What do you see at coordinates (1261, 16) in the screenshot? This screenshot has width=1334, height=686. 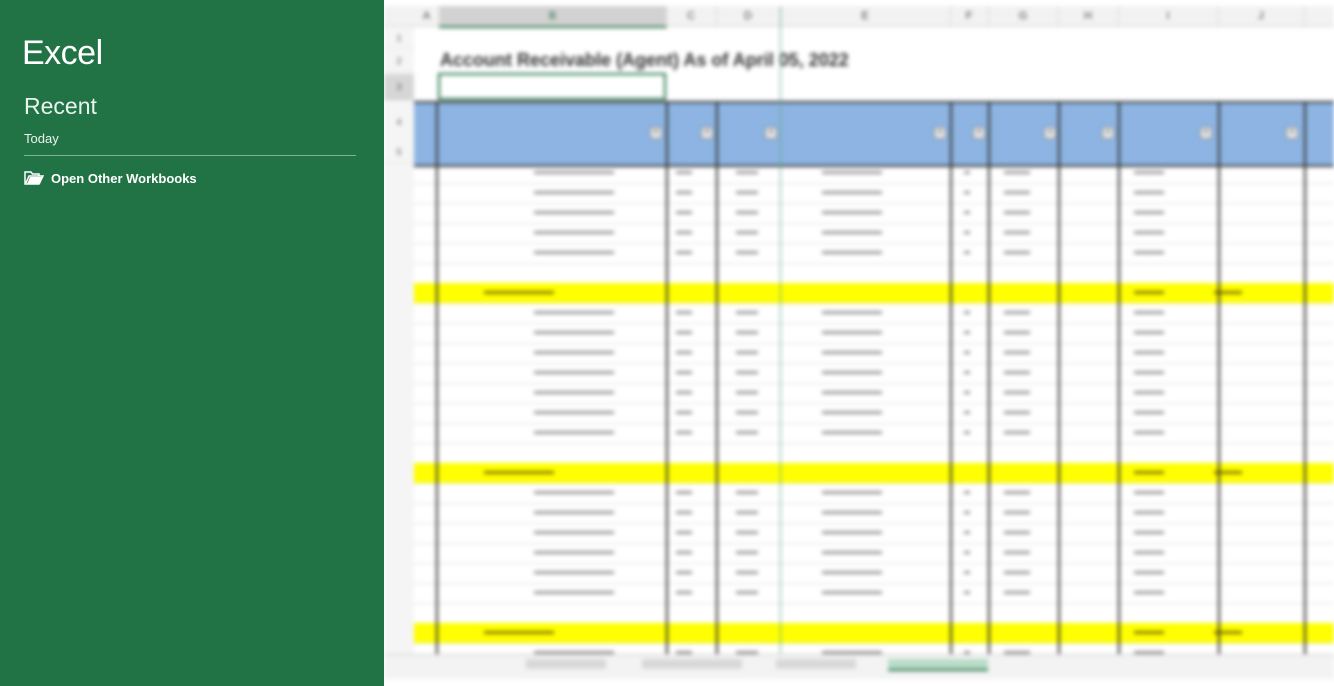 I see `column-header-j: J` at bounding box center [1261, 16].